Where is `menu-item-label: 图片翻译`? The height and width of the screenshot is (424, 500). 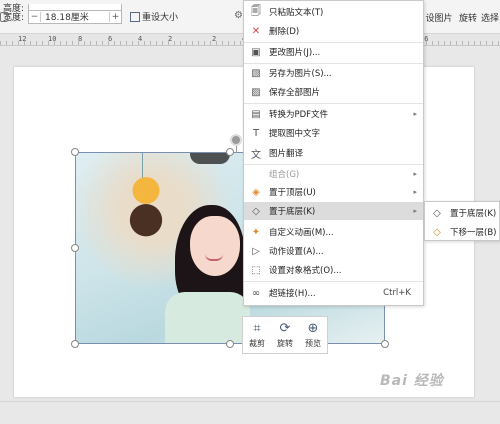
menu-item-label: 图片翻译 is located at coordinates (286, 154).